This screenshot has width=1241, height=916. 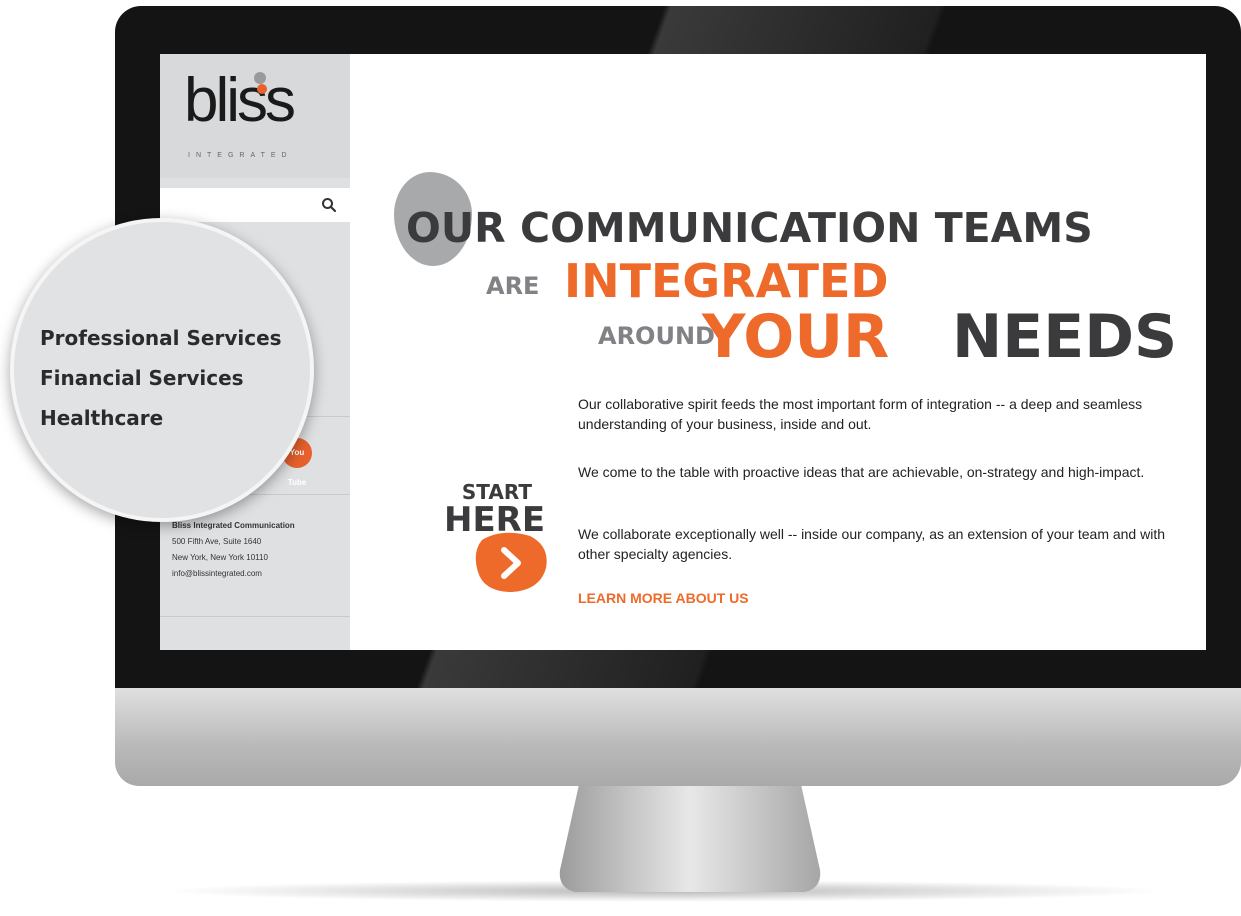 I want to click on start-here-button, so click(x=511, y=562).